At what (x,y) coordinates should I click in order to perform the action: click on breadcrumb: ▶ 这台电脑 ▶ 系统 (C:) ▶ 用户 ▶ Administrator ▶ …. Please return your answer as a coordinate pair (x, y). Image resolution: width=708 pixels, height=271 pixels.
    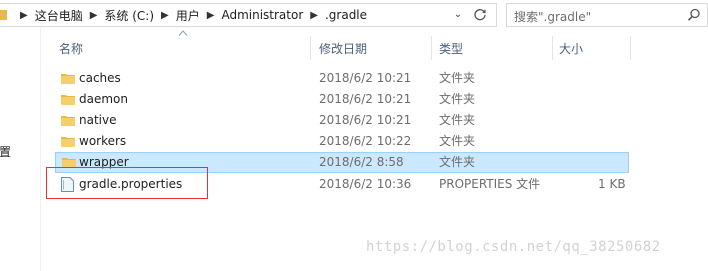
    Looking at the image, I should click on (183, 15).